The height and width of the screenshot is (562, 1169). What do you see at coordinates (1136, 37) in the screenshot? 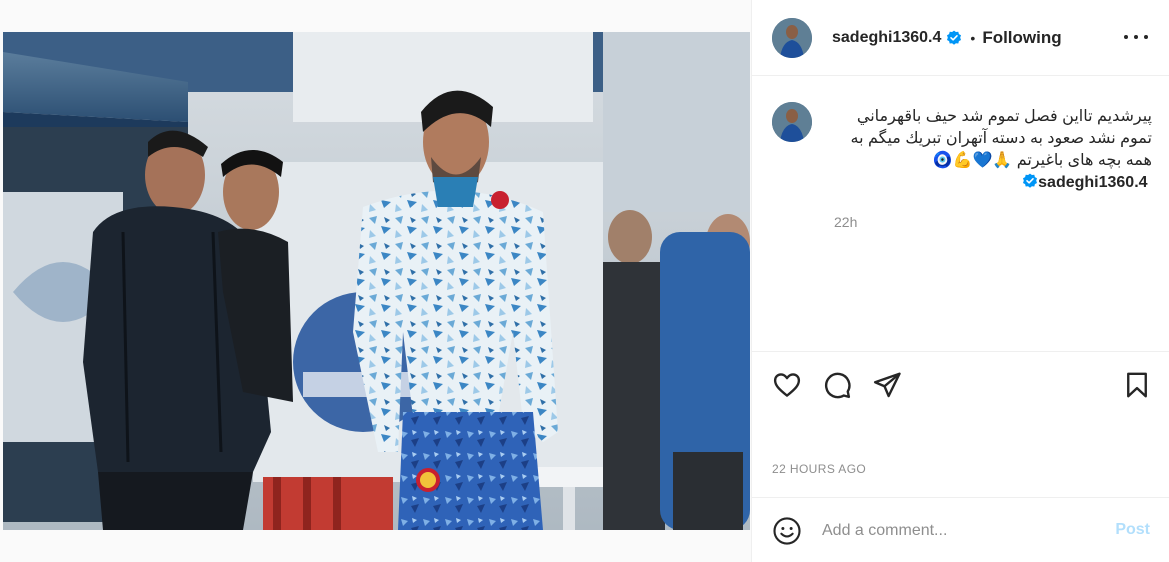
I see `more-options-icon` at bounding box center [1136, 37].